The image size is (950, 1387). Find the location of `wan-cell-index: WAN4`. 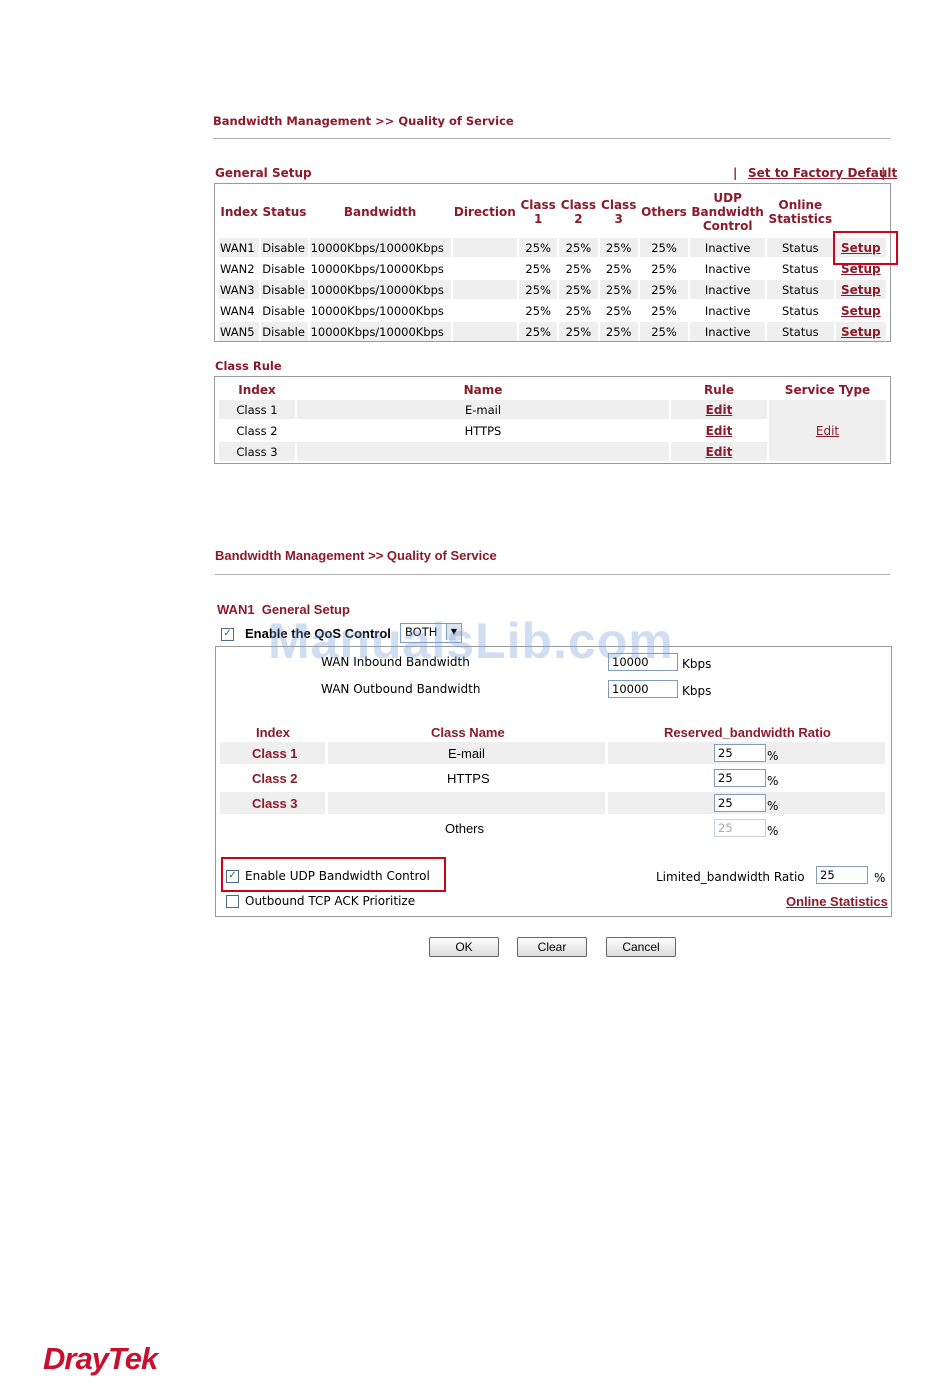

wan-cell-index: WAN4 is located at coordinates (237, 310).